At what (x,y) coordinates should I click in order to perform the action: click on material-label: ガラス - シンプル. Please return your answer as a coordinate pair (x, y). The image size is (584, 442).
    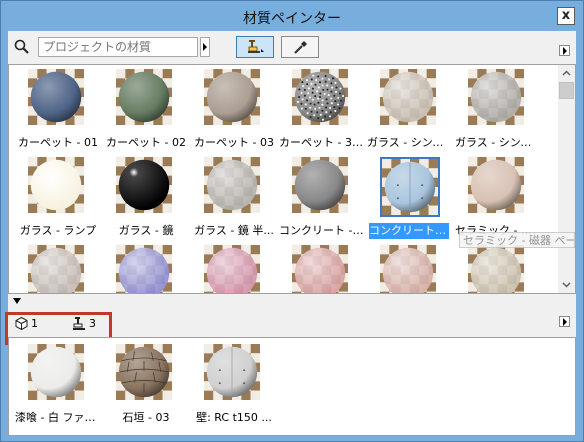
    Looking at the image, I should click on (410, 142).